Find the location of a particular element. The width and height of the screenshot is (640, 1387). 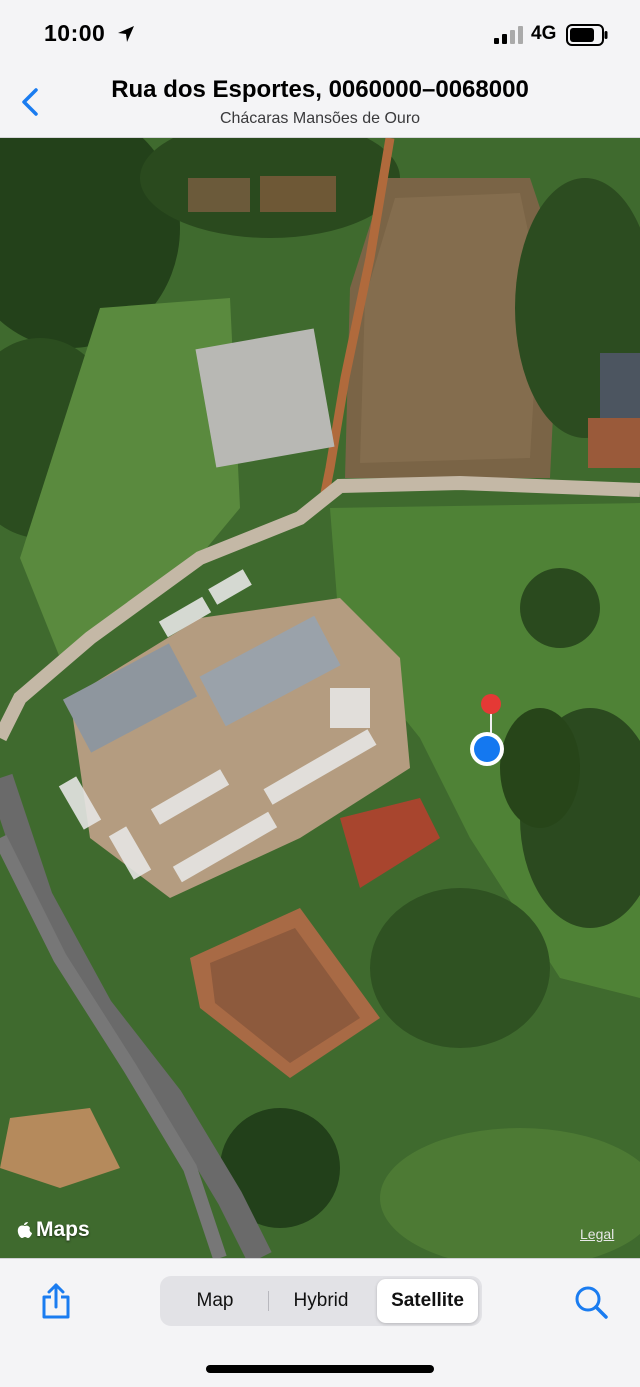

map-type-selector: Map Hybrid Satellite is located at coordinates (321, 1301).